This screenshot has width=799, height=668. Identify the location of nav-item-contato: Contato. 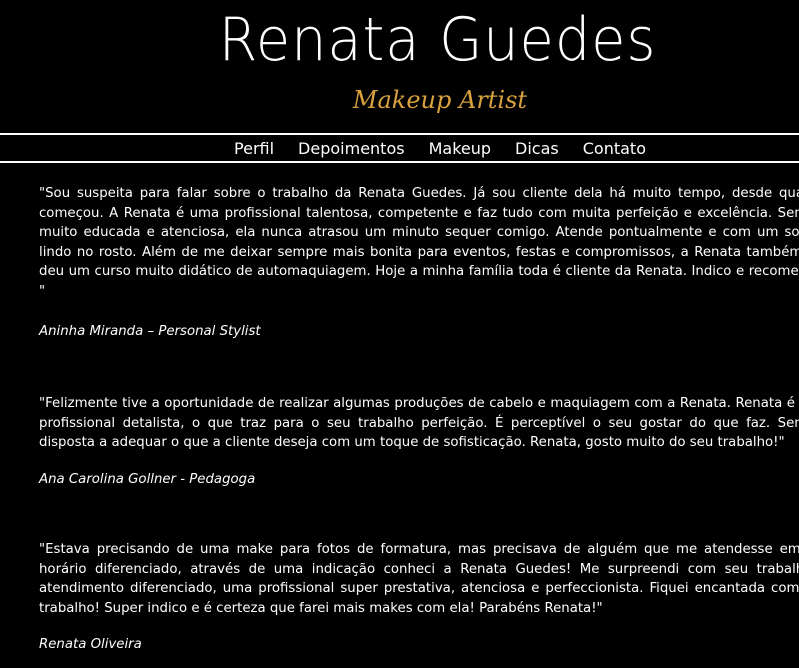
(614, 149).